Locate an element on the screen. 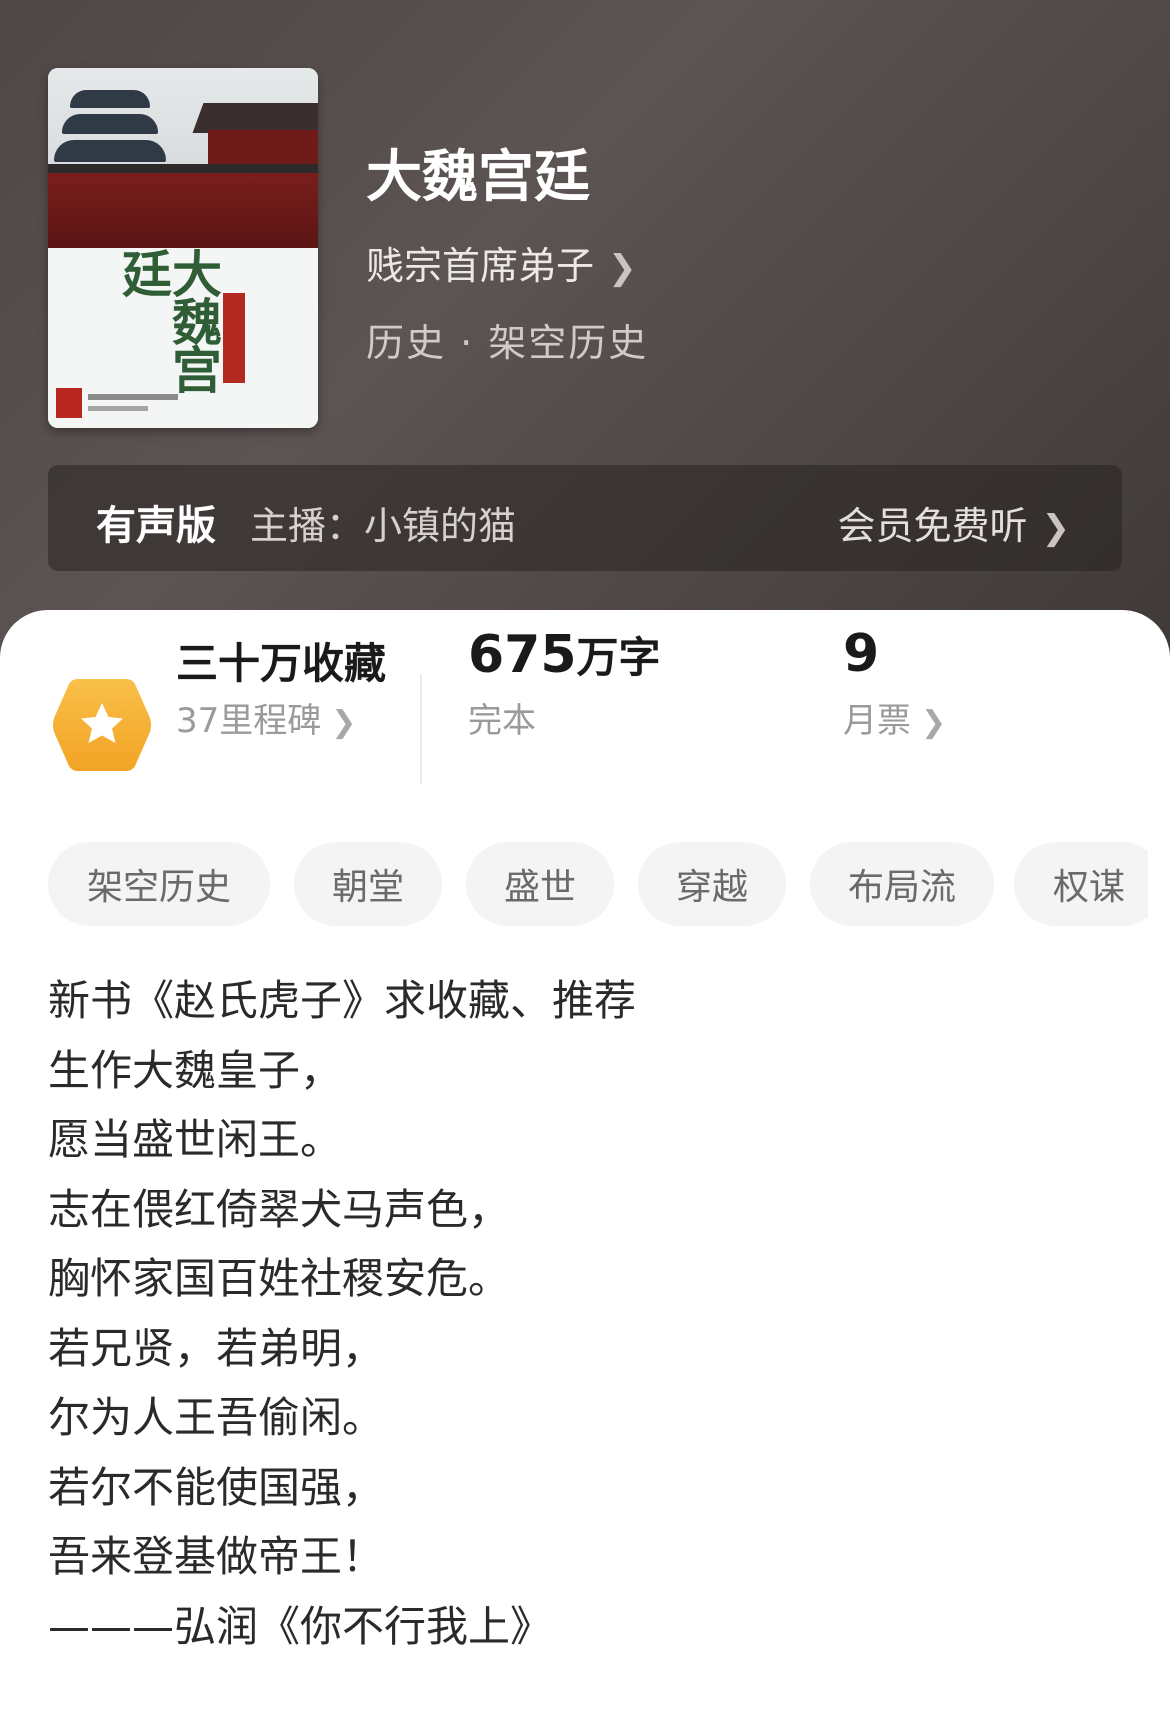 The image size is (1170, 1710). description-line: ———弘润《你不行我上》 is located at coordinates (300, 1626).